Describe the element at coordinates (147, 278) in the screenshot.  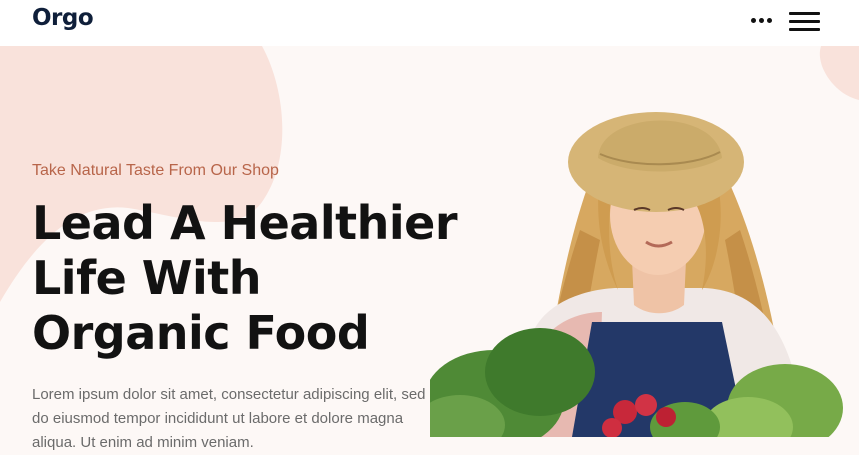
I see `headline-line-2: Life With` at that location.